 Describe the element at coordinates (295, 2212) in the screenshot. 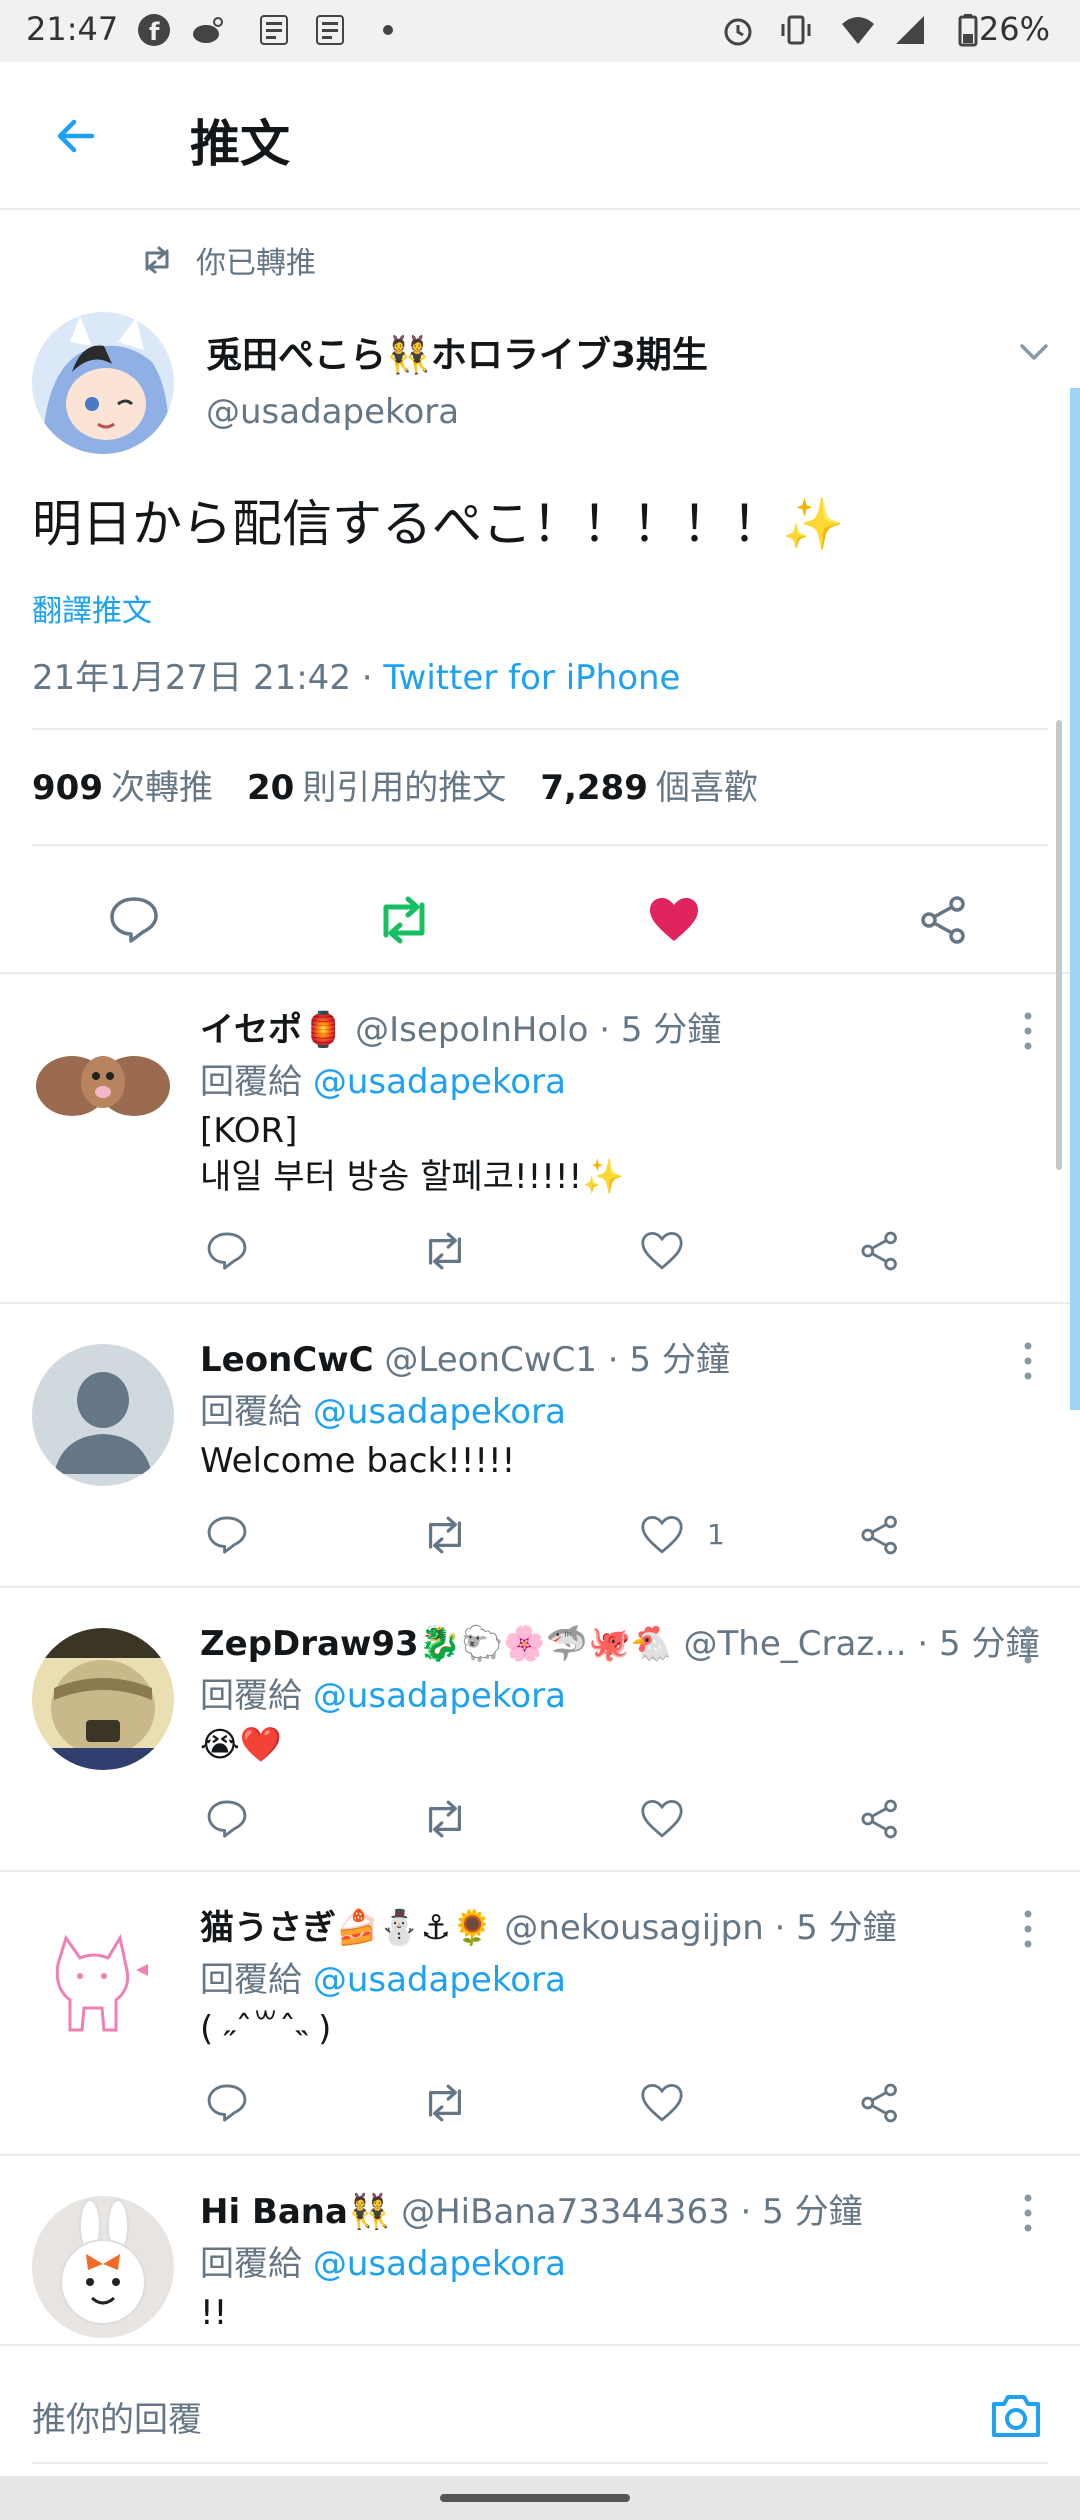

I see `reply-author-name: Hi Bana👯` at that location.